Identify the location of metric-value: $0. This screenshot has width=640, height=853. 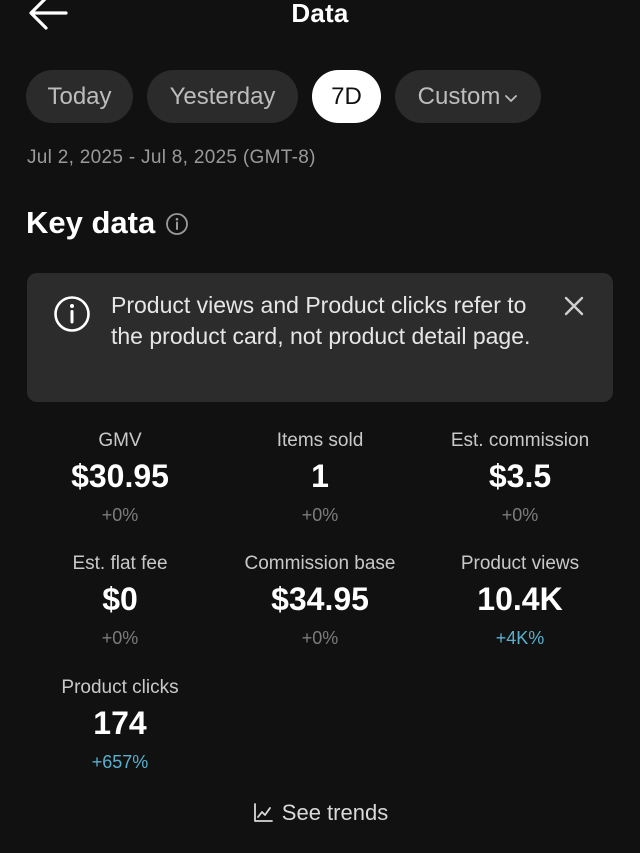
(120, 599).